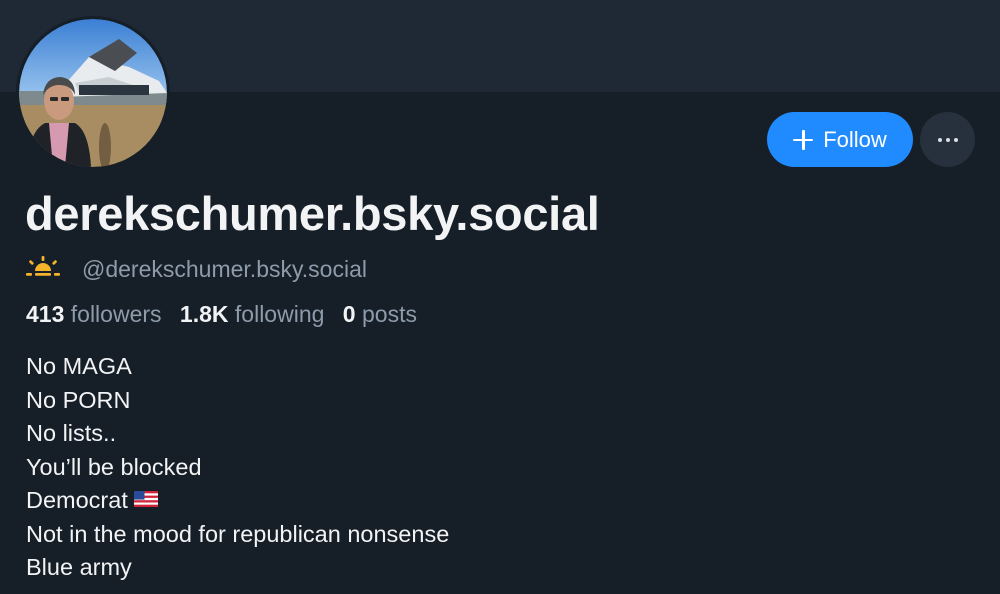 The image size is (1000, 594). What do you see at coordinates (224, 269) in the screenshot?
I see `profile-handle: @derekschumer.bsky.social` at bounding box center [224, 269].